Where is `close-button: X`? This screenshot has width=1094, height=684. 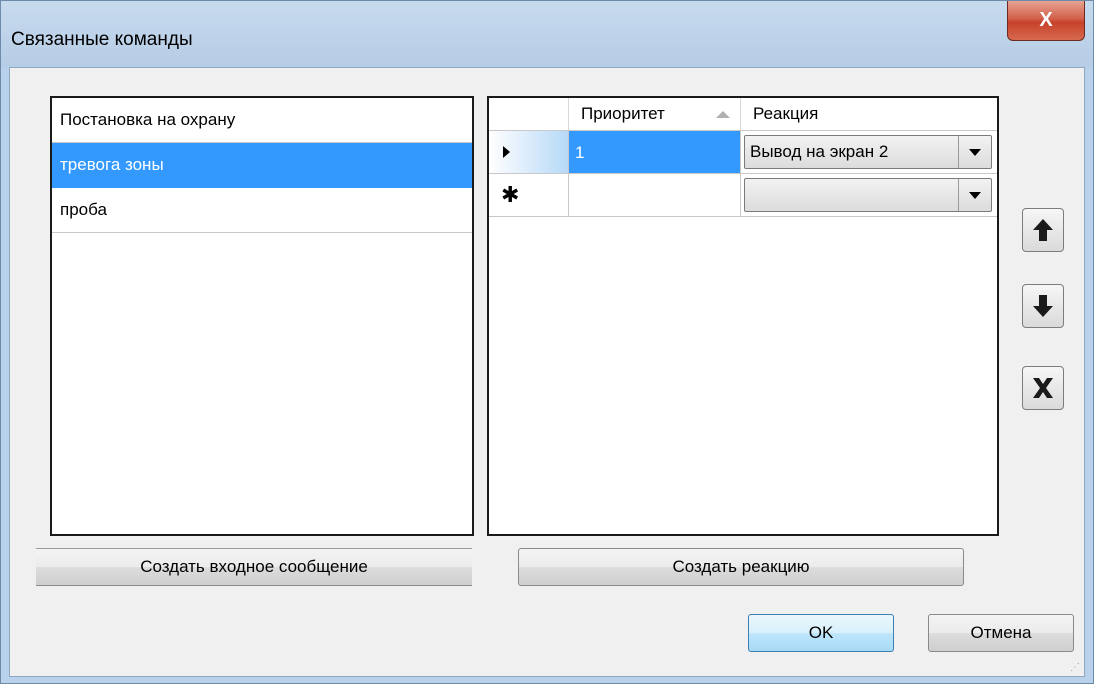
close-button: X is located at coordinates (1046, 21).